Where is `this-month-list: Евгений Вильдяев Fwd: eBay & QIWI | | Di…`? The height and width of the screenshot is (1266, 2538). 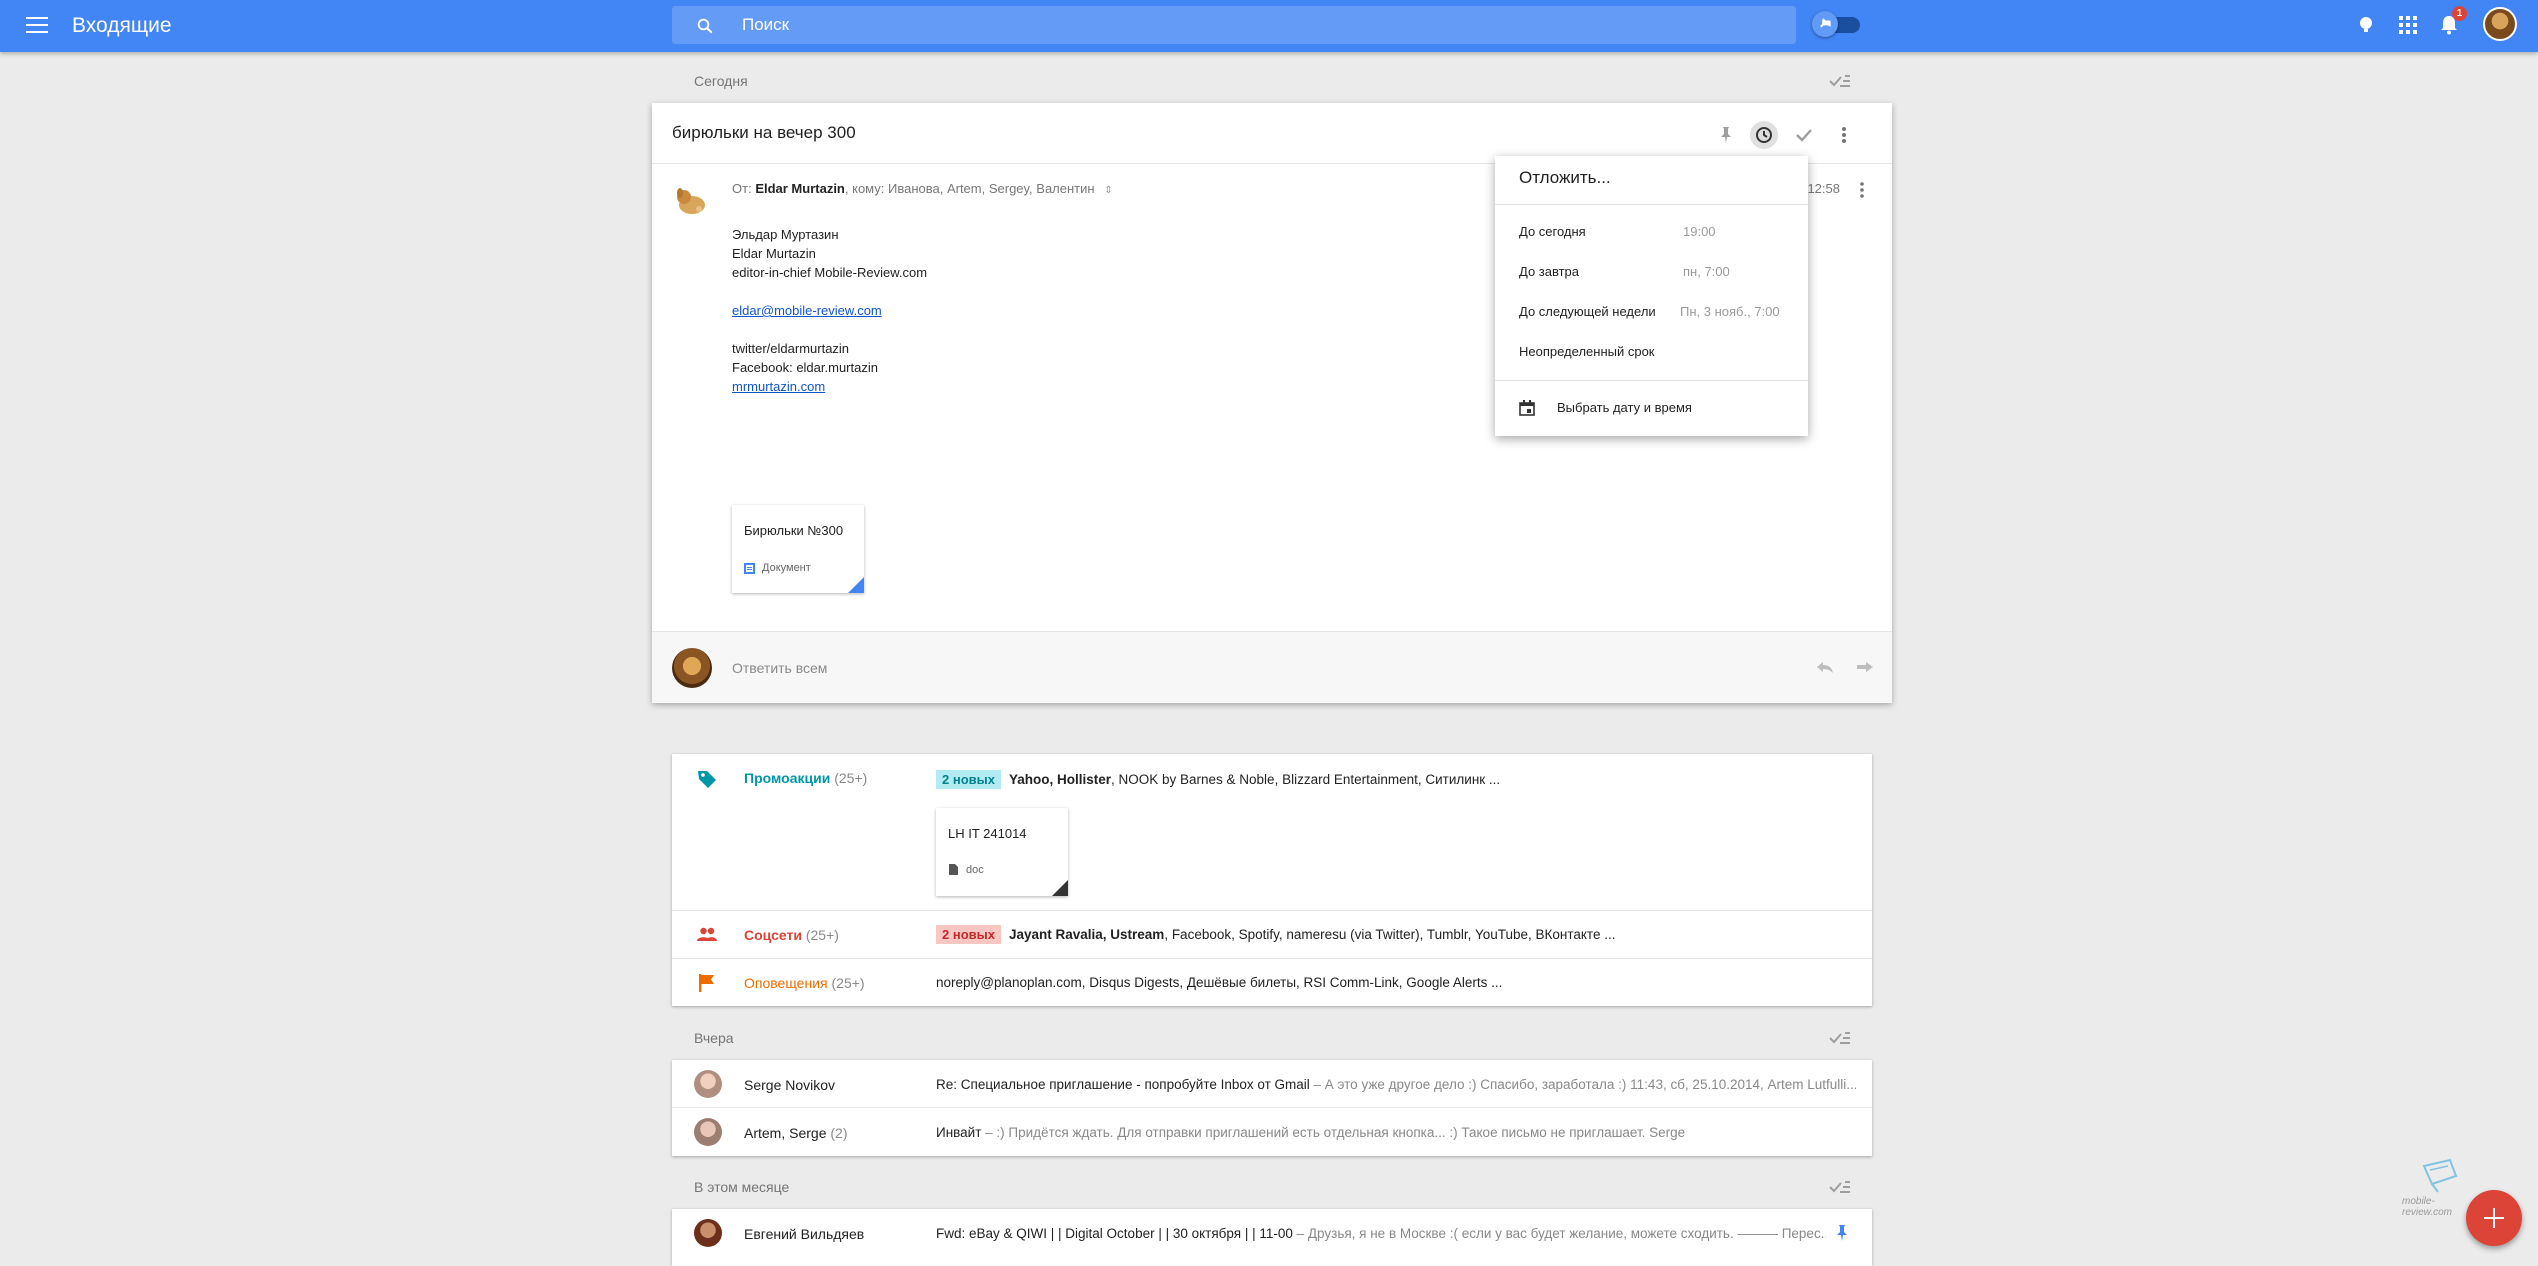 this-month-list: Евгений Вильдяев Fwd: eBay & QIWI | | Di… is located at coordinates (1272, 1237).